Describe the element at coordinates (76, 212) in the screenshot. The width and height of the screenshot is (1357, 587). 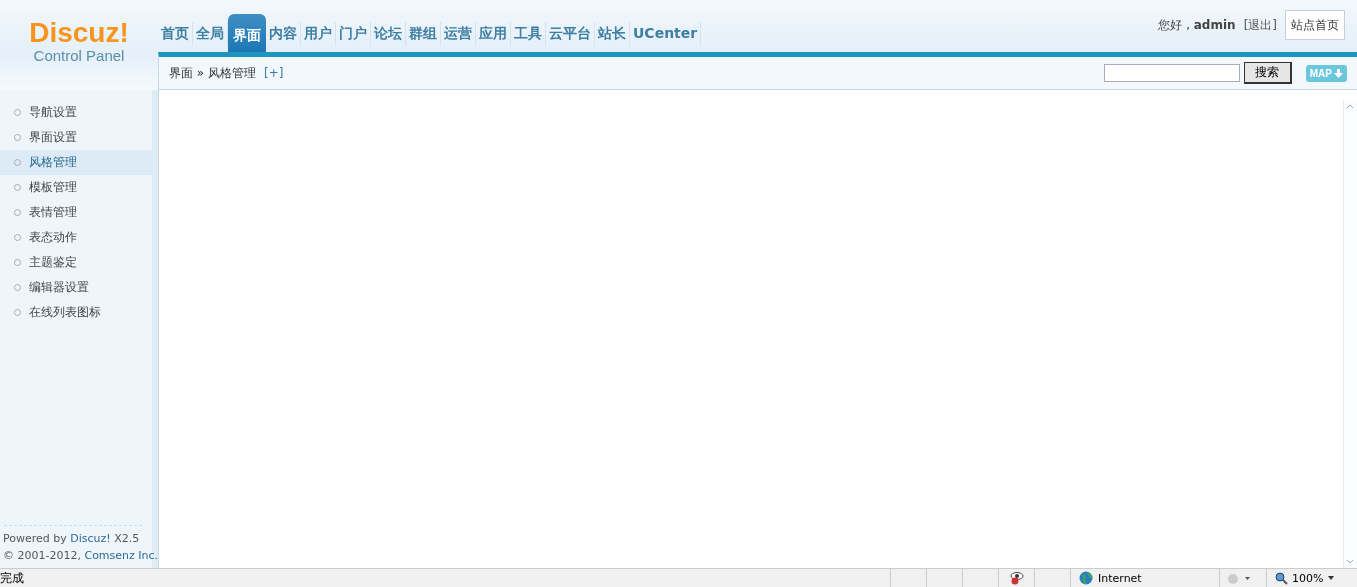
I see `sidebar-item: 表情管理` at that location.